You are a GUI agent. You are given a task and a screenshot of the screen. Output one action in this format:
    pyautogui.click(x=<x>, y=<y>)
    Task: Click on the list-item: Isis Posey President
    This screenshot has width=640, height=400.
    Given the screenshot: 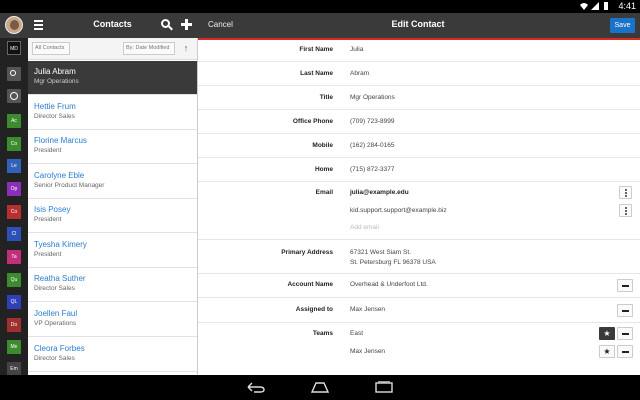 What is the action you would take?
    pyautogui.click(x=112, y=216)
    